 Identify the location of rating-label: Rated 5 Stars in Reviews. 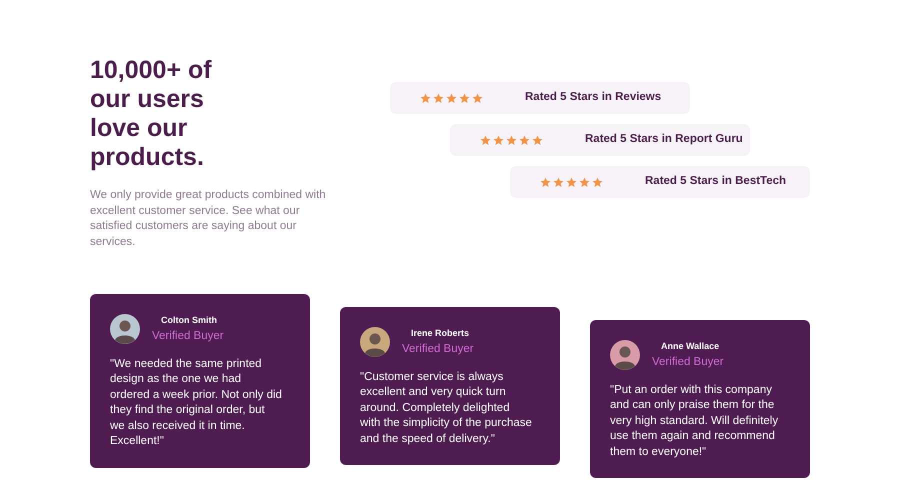
(593, 98).